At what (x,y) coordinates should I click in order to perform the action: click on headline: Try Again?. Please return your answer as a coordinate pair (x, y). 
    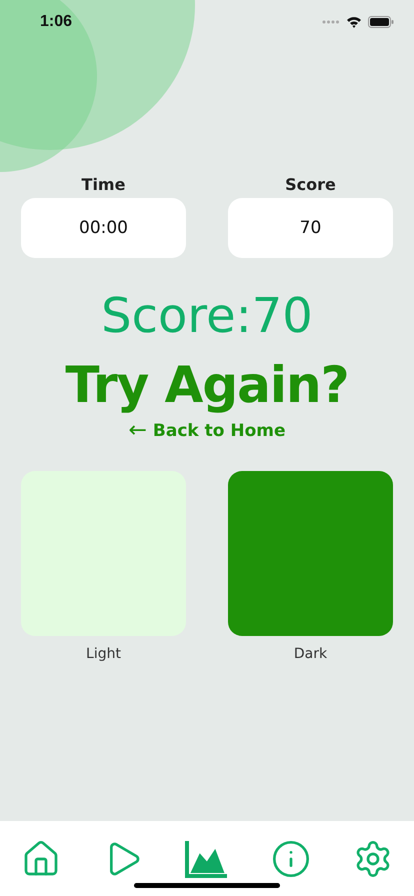
    Looking at the image, I should click on (207, 385).